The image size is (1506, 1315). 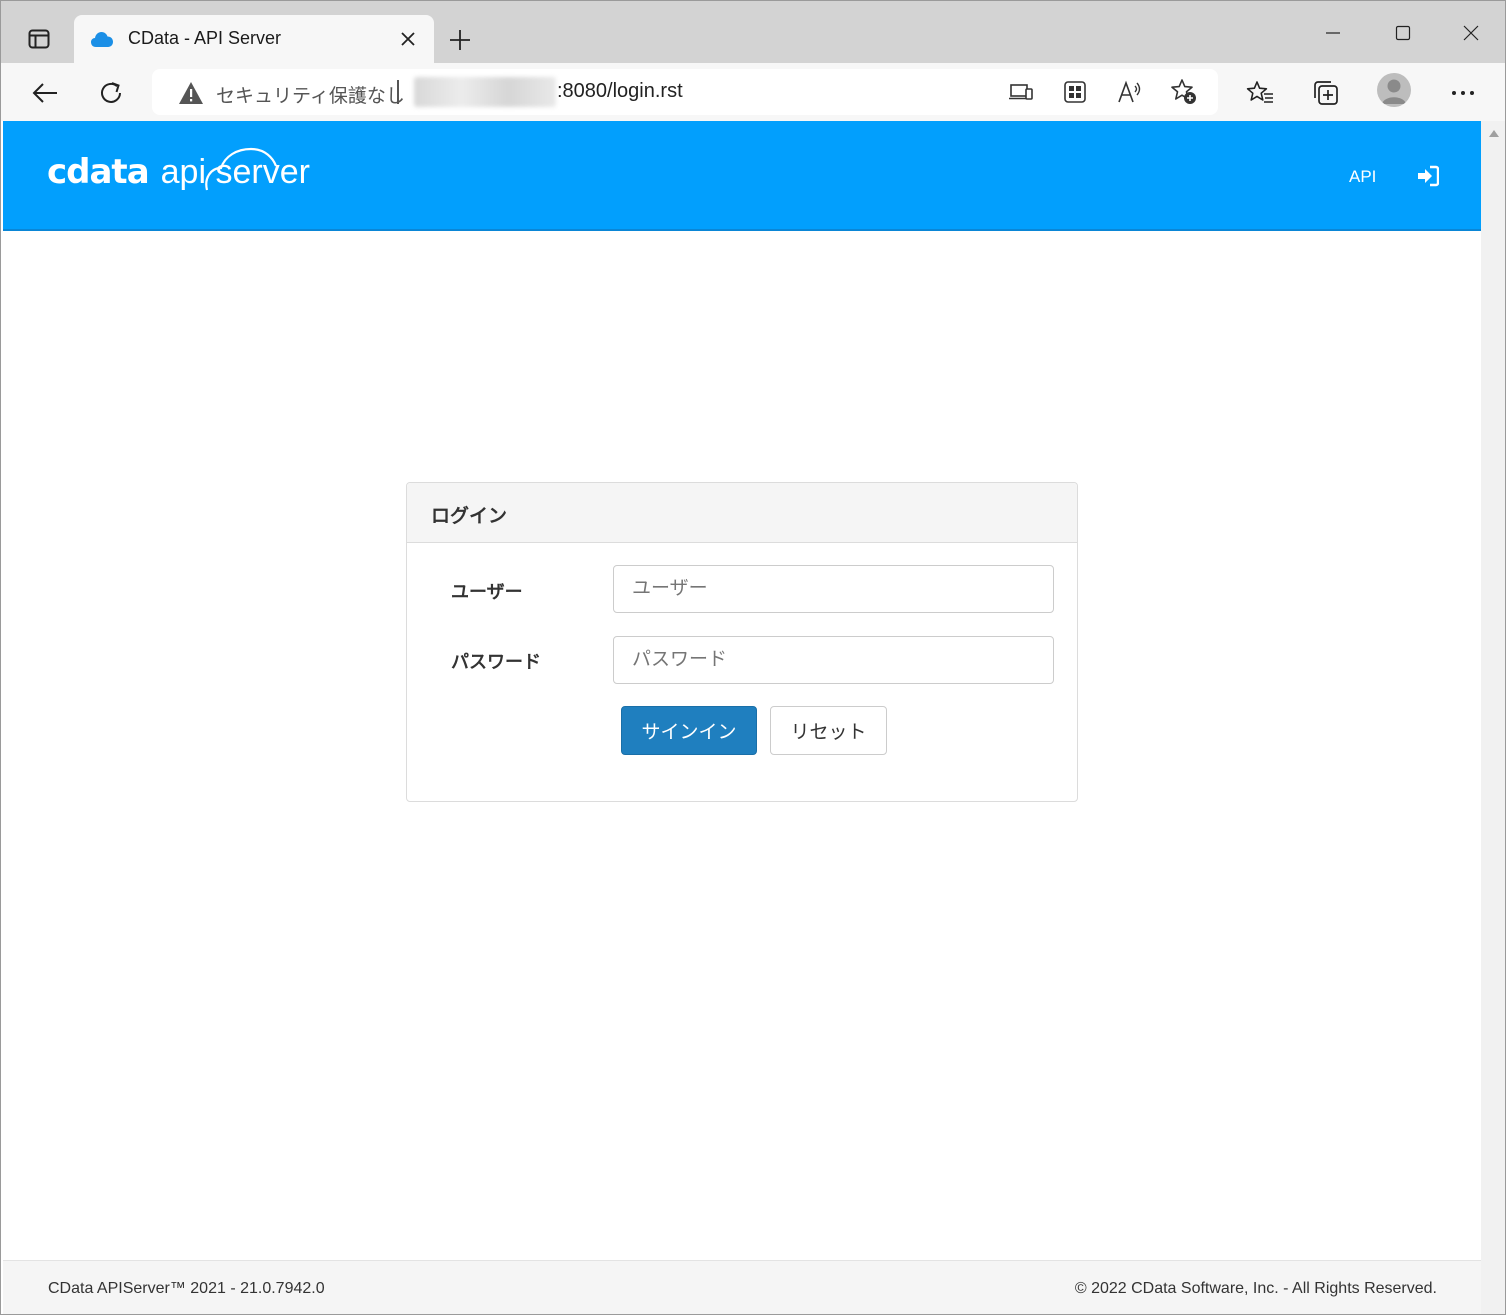 I want to click on browser-tab: CData - API Server, so click(x=254, y=39).